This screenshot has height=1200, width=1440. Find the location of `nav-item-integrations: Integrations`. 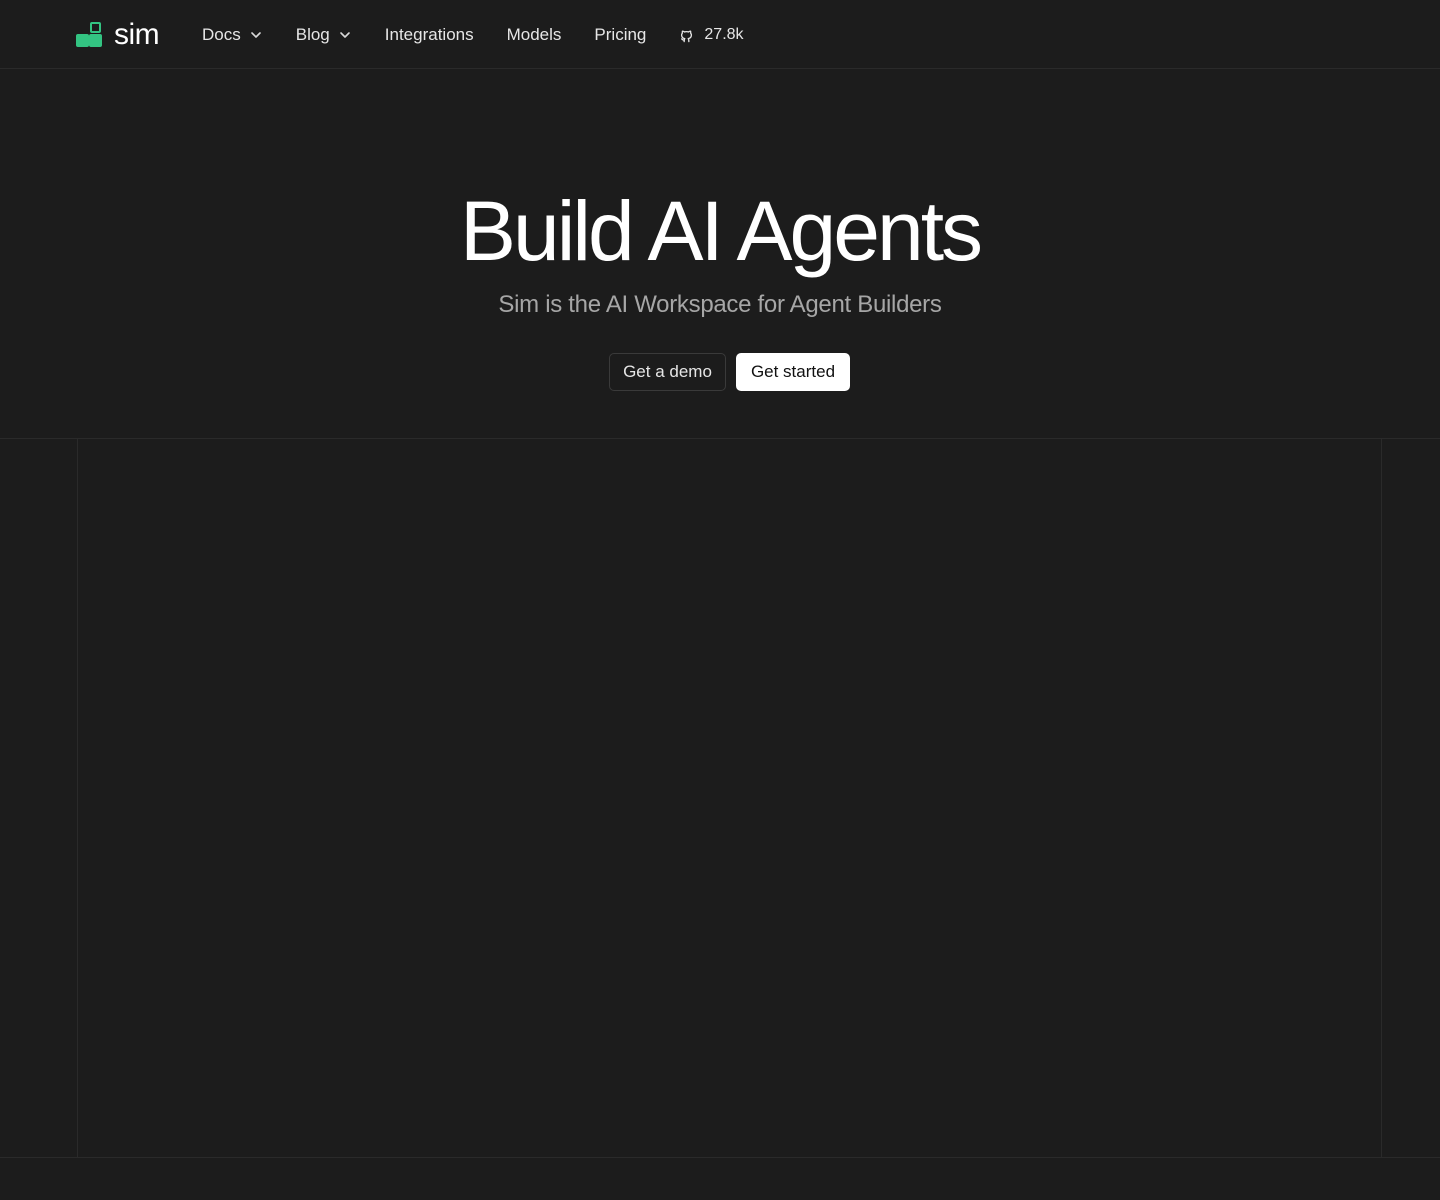

nav-item-integrations: Integrations is located at coordinates (429, 35).